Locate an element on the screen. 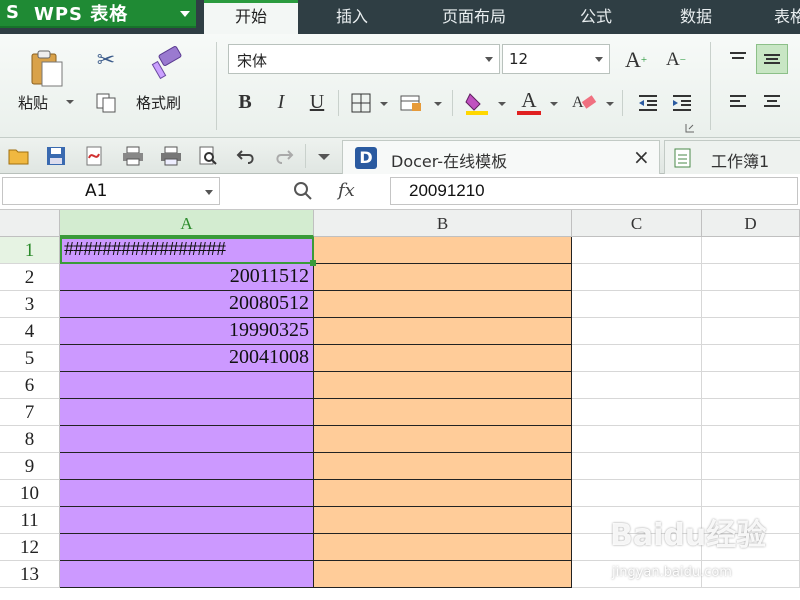 The image size is (800, 600). export-pdf-icon is located at coordinates (94, 156).